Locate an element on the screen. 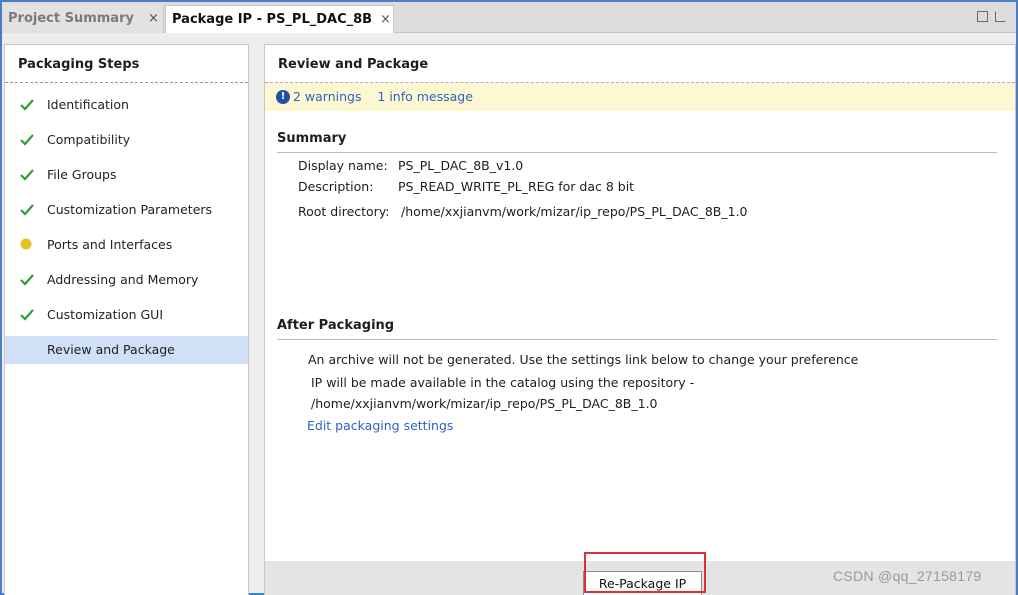 The height and width of the screenshot is (595, 1018). description-label: Description: is located at coordinates (336, 186).